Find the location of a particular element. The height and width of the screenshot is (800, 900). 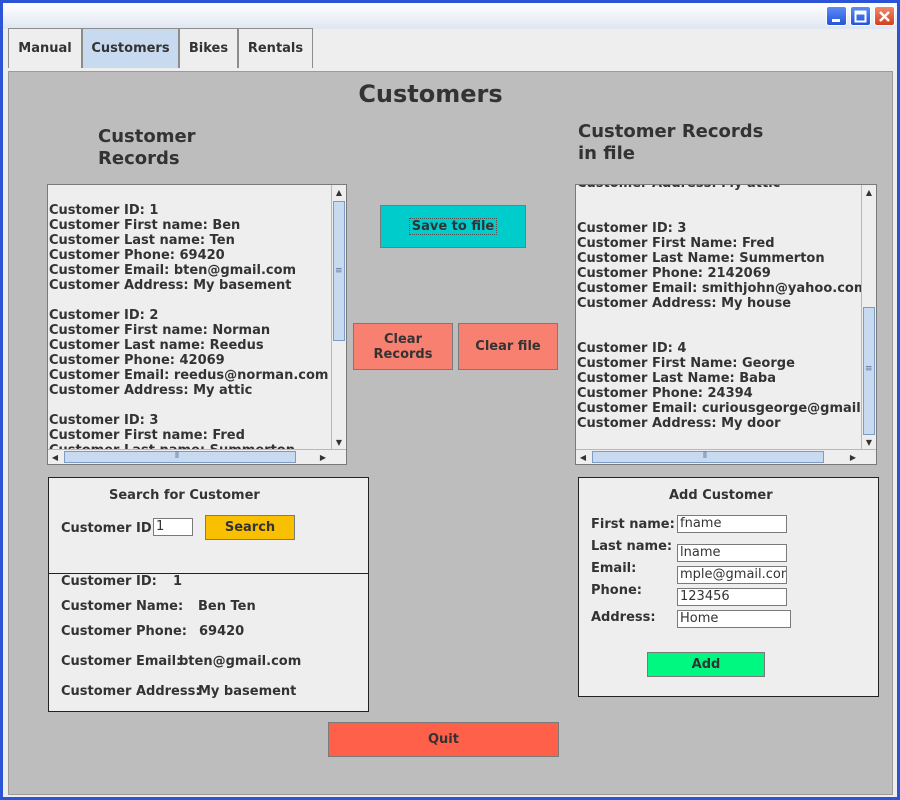

tab-rentals: Rentals is located at coordinates (275, 48).